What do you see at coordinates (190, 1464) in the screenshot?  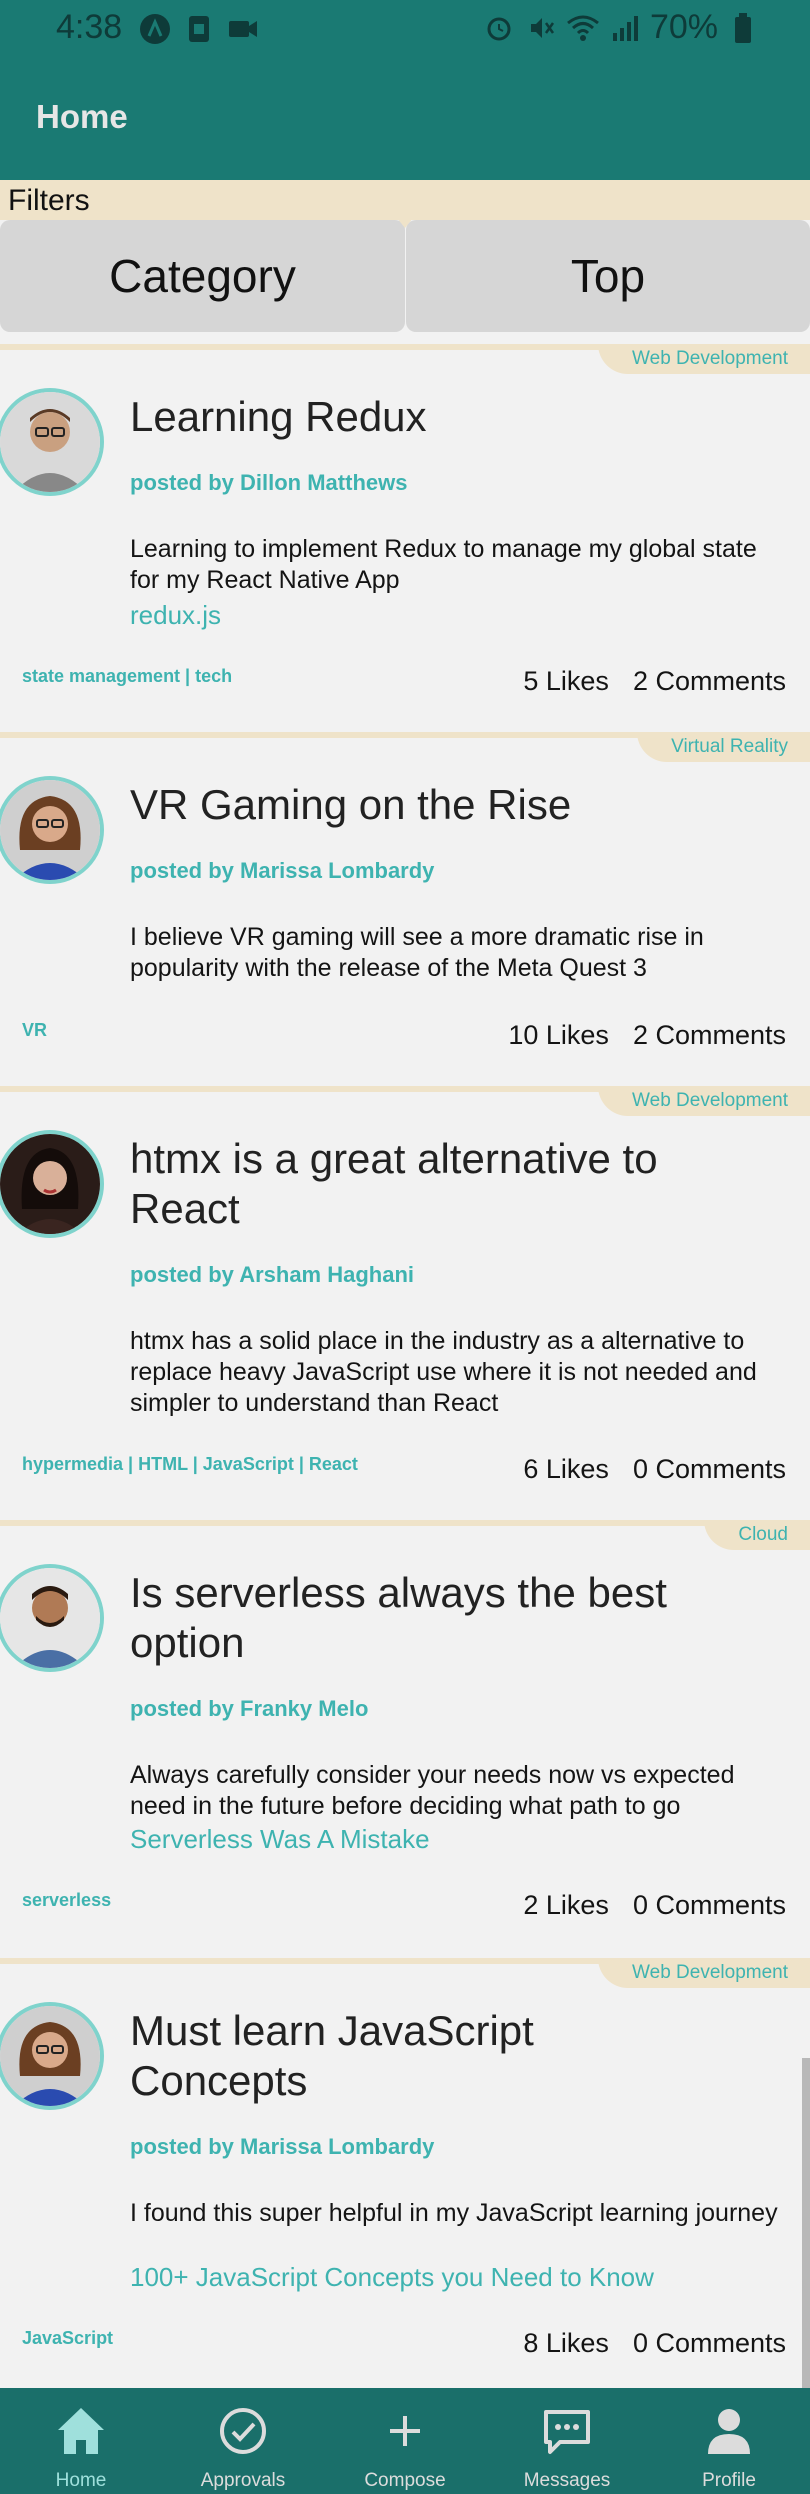 I see `post-tags: hypermedia | HTML | JavaScript | React` at bounding box center [190, 1464].